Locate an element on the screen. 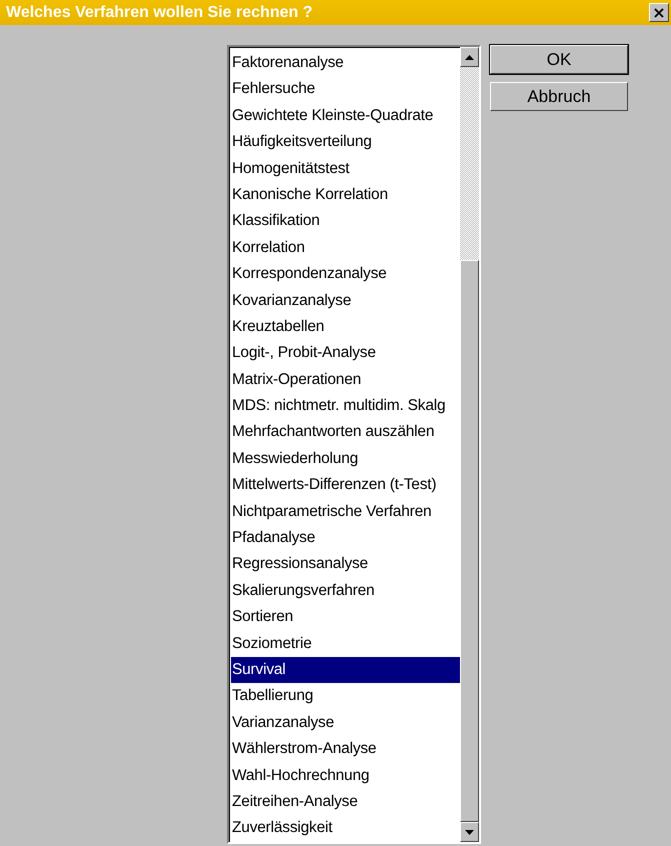 Image resolution: width=671 pixels, height=846 pixels. list-item: Klassifikation is located at coordinates (345, 221).